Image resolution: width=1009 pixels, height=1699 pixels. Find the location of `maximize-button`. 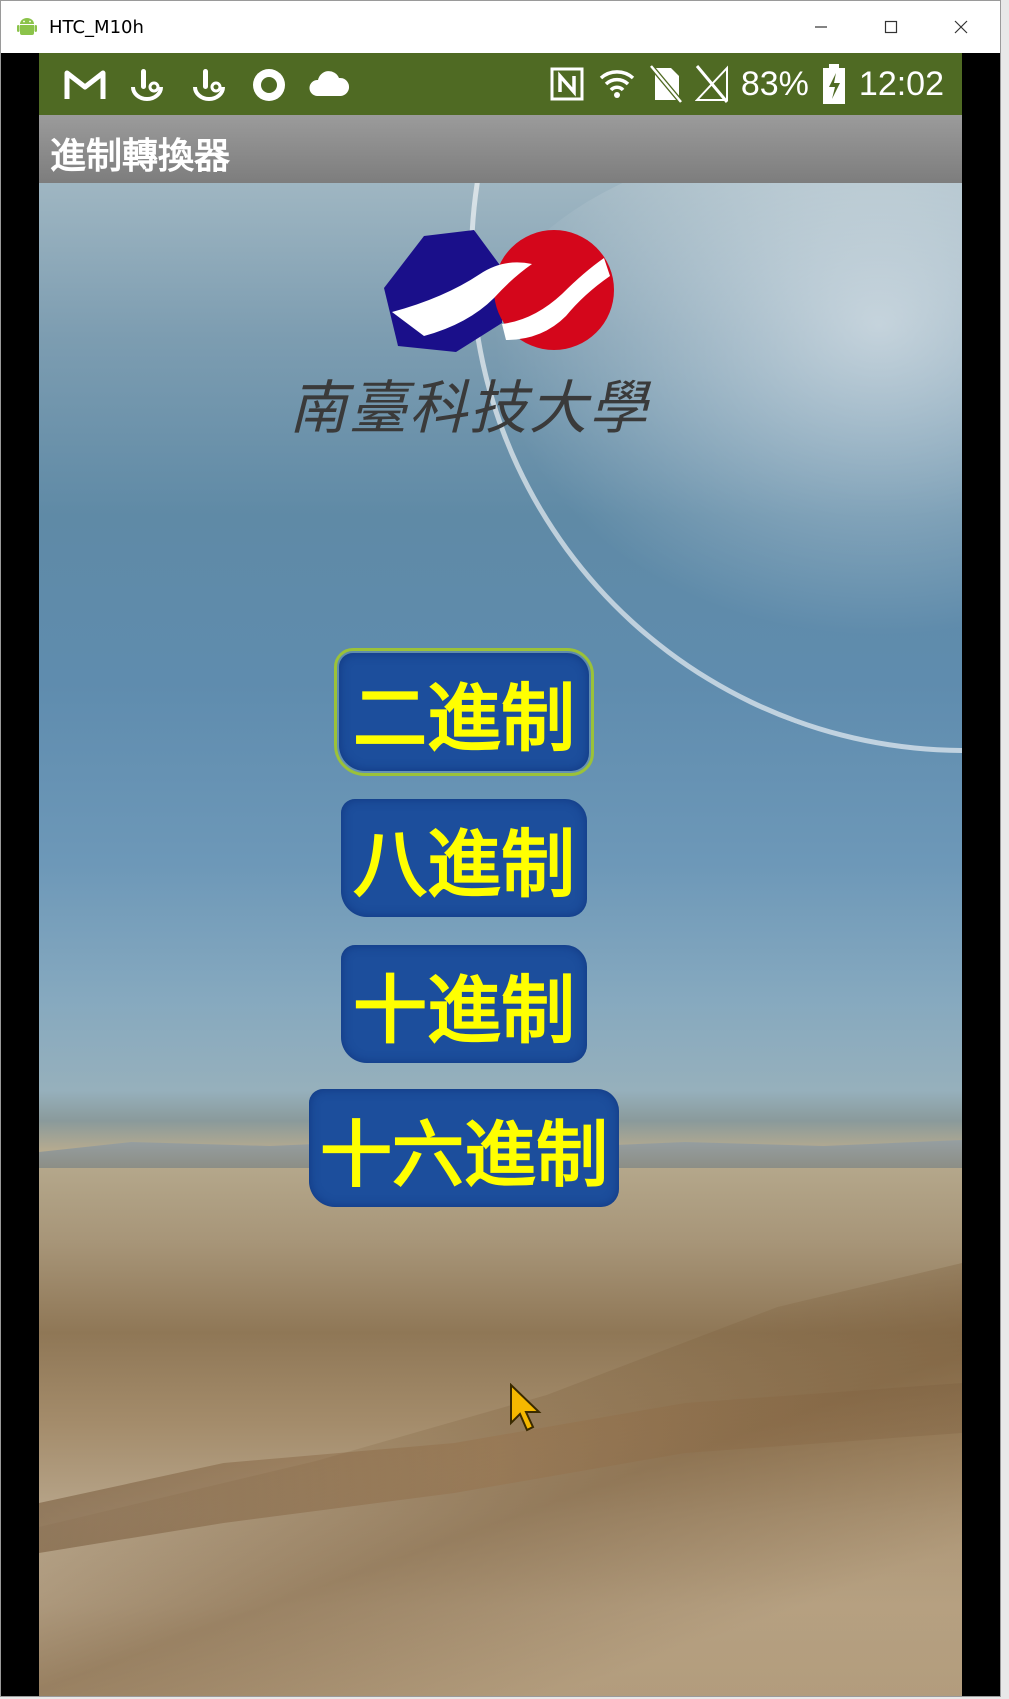

maximize-button is located at coordinates (891, 27).